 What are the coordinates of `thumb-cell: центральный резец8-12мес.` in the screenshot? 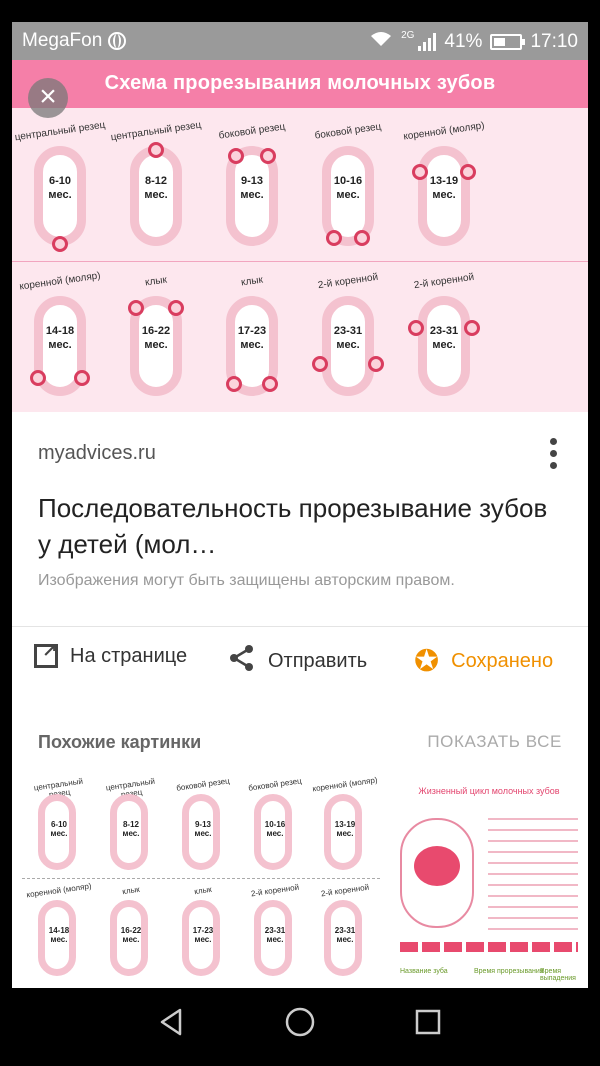 It's located at (131, 826).